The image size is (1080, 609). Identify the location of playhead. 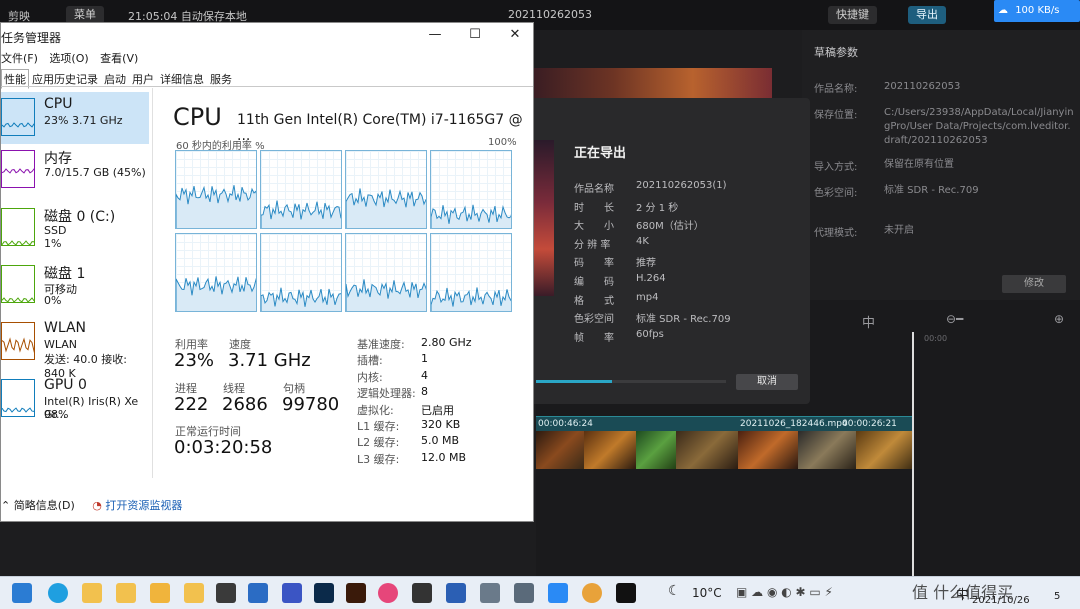
(913, 454).